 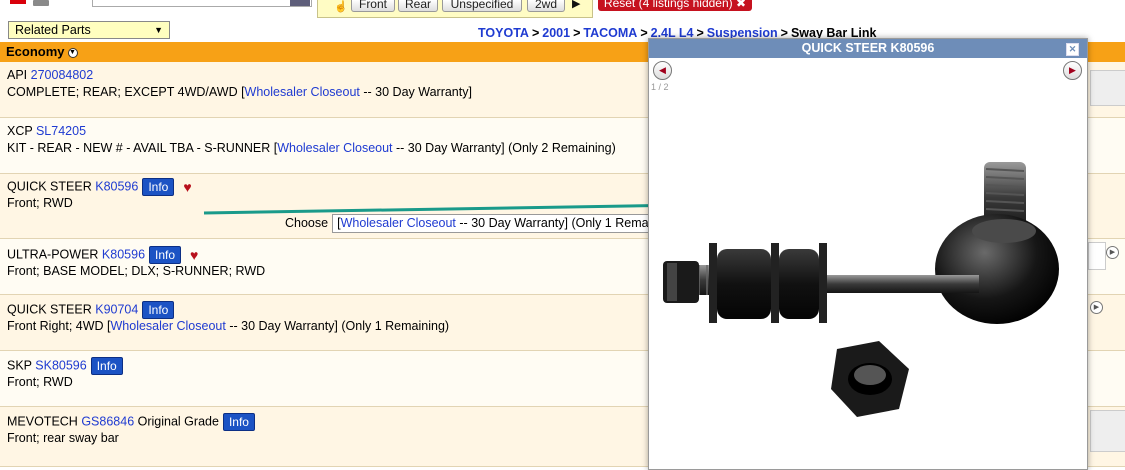 I want to click on brand-name: API, so click(x=17, y=75).